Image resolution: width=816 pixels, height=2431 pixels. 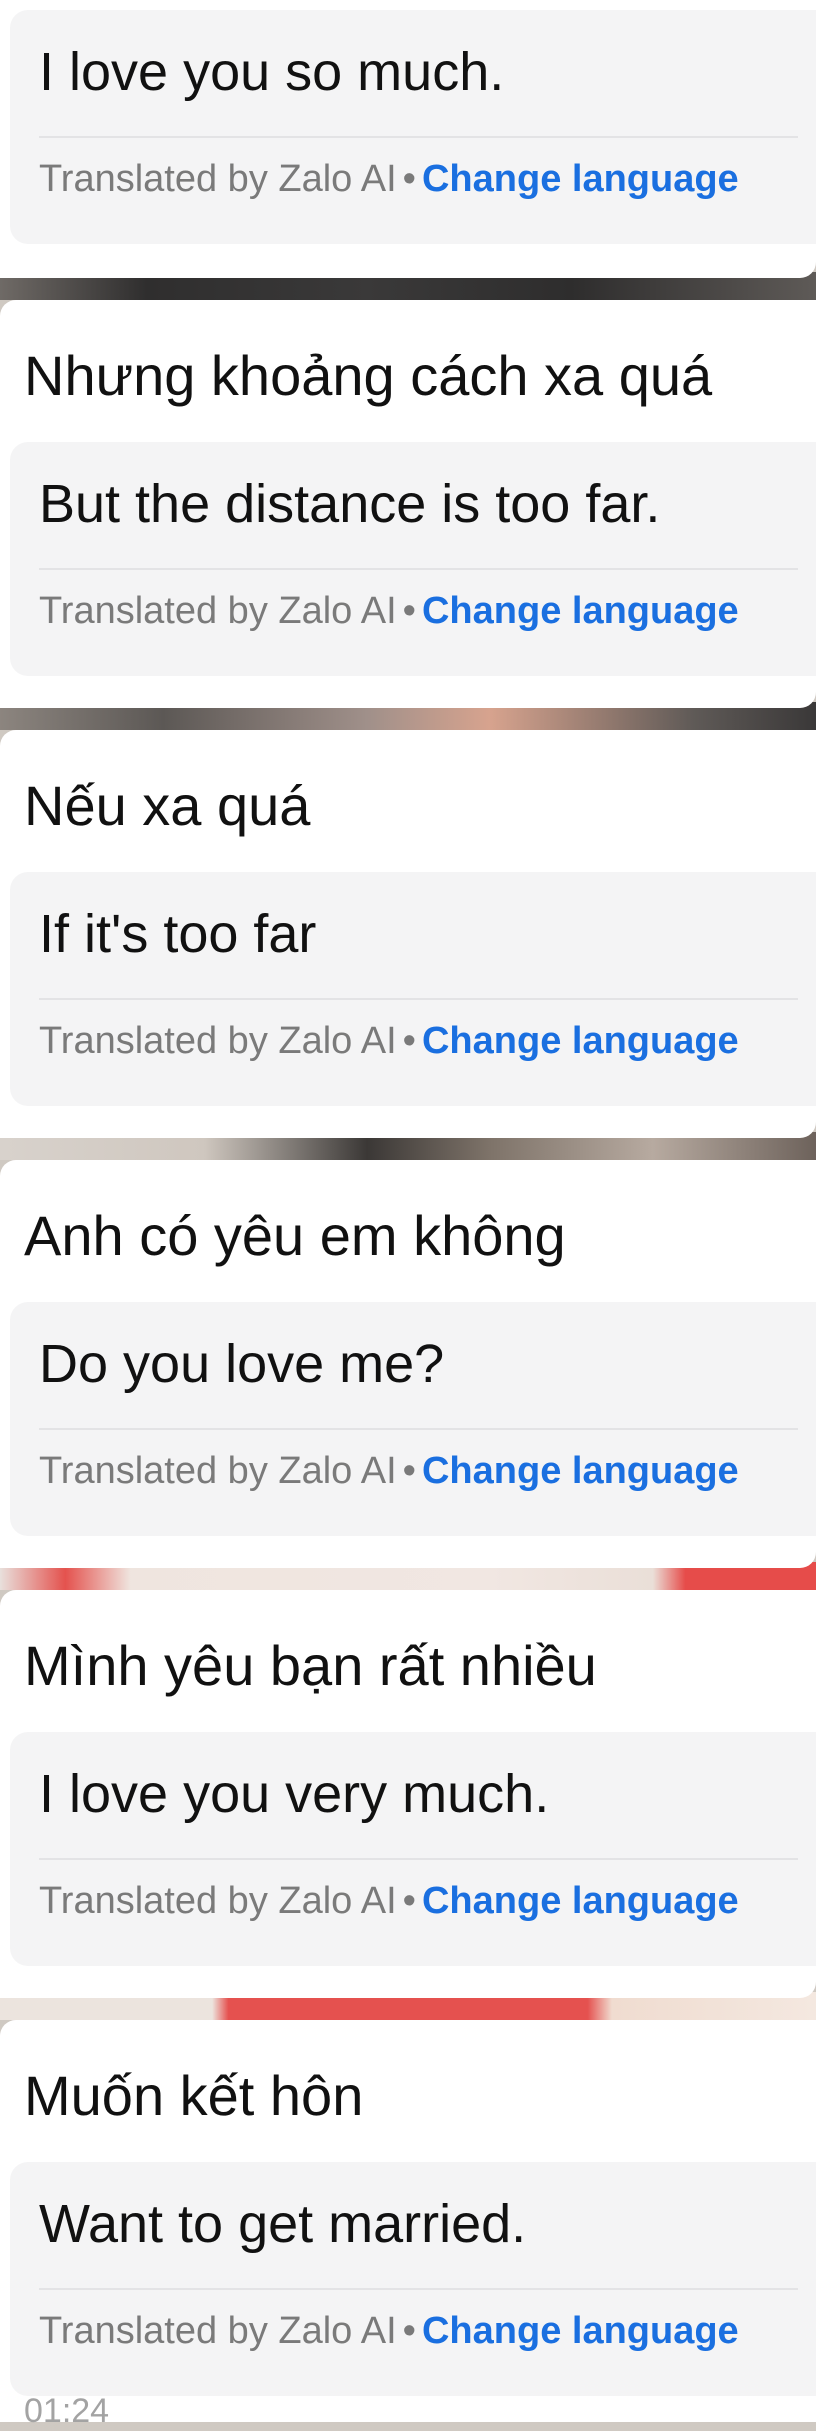 I want to click on original-message-text: Muốn kết hôn, so click(x=194, y=2095).